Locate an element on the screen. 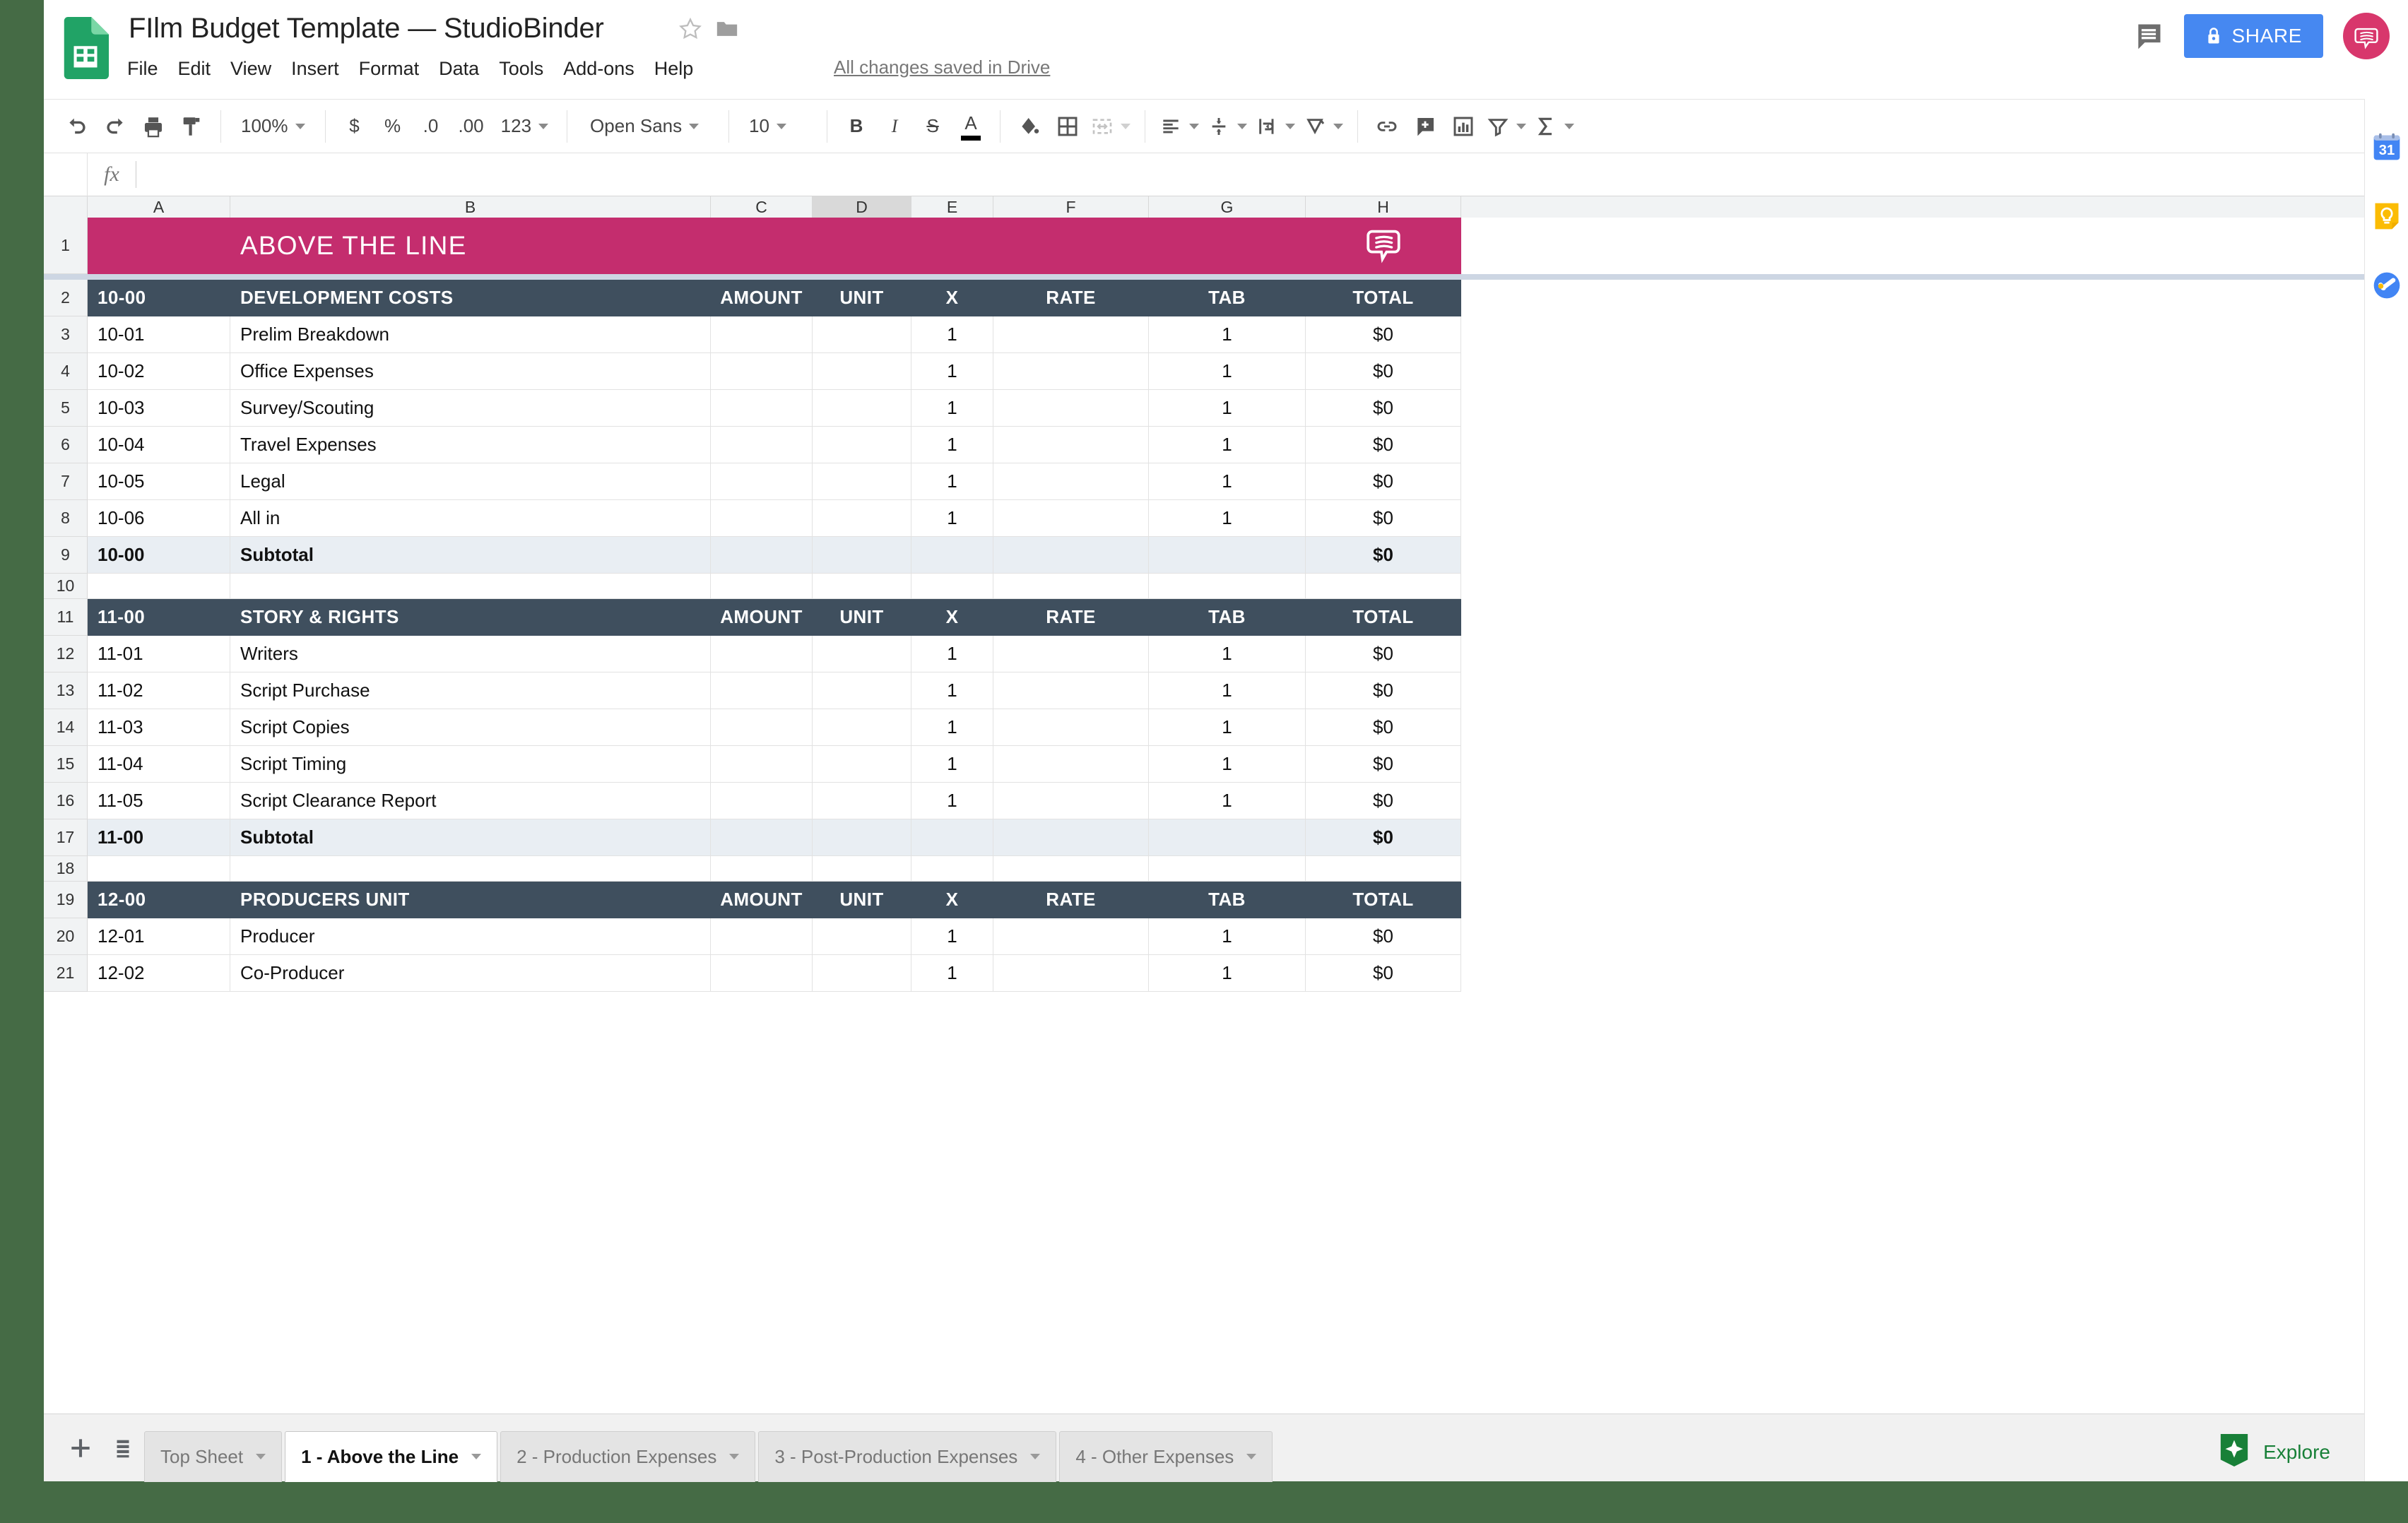 The width and height of the screenshot is (2408, 1523). row-header-9: 9 is located at coordinates (66, 555).